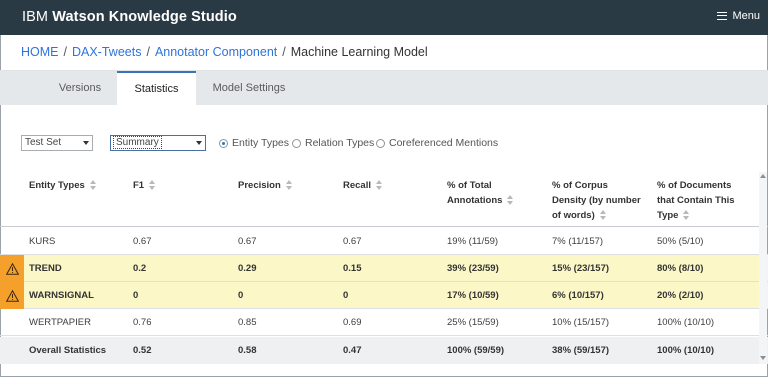  What do you see at coordinates (142, 241) in the screenshot?
I see `cell-f1: 0.67` at bounding box center [142, 241].